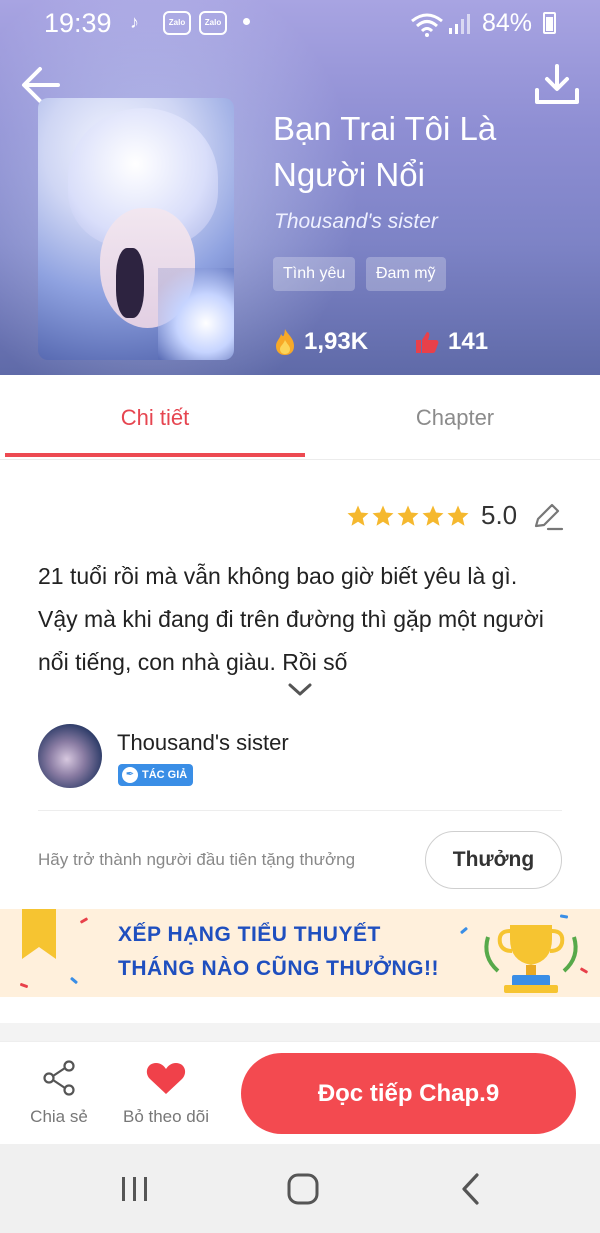 This screenshot has height=1233, width=600. Describe the element at coordinates (300, 24) in the screenshot. I see `status-bar: 19:39 ♪ Zalo Zalo 84%` at that location.